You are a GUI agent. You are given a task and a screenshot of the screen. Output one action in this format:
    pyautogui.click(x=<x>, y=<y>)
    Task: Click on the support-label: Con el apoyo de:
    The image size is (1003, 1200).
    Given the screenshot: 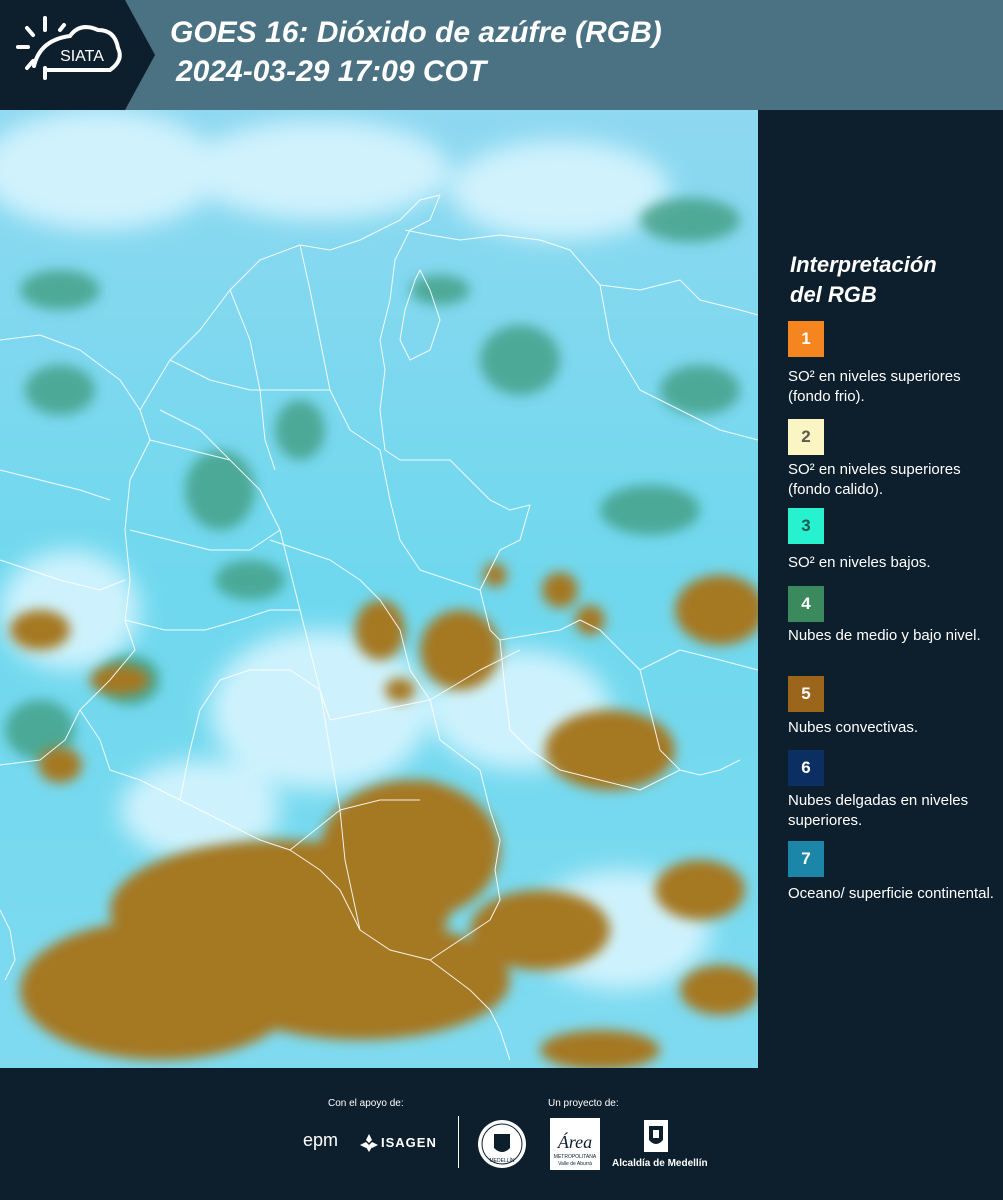 What is the action you would take?
    pyautogui.click(x=366, y=1103)
    